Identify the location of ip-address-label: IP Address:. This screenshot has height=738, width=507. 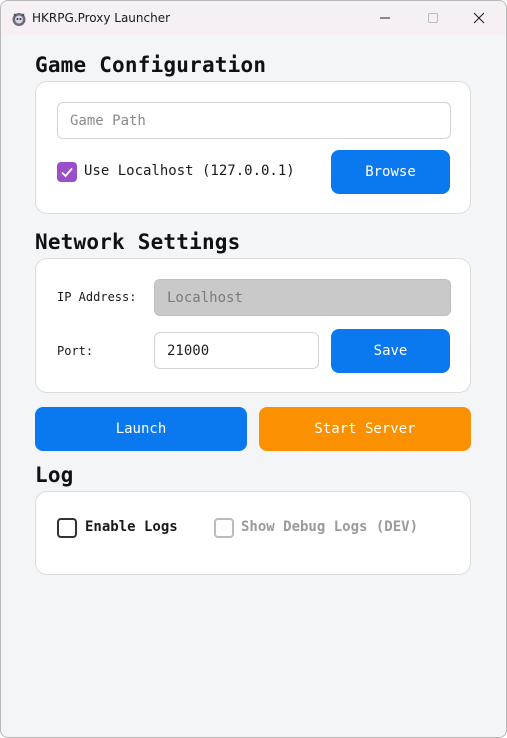
(97, 297).